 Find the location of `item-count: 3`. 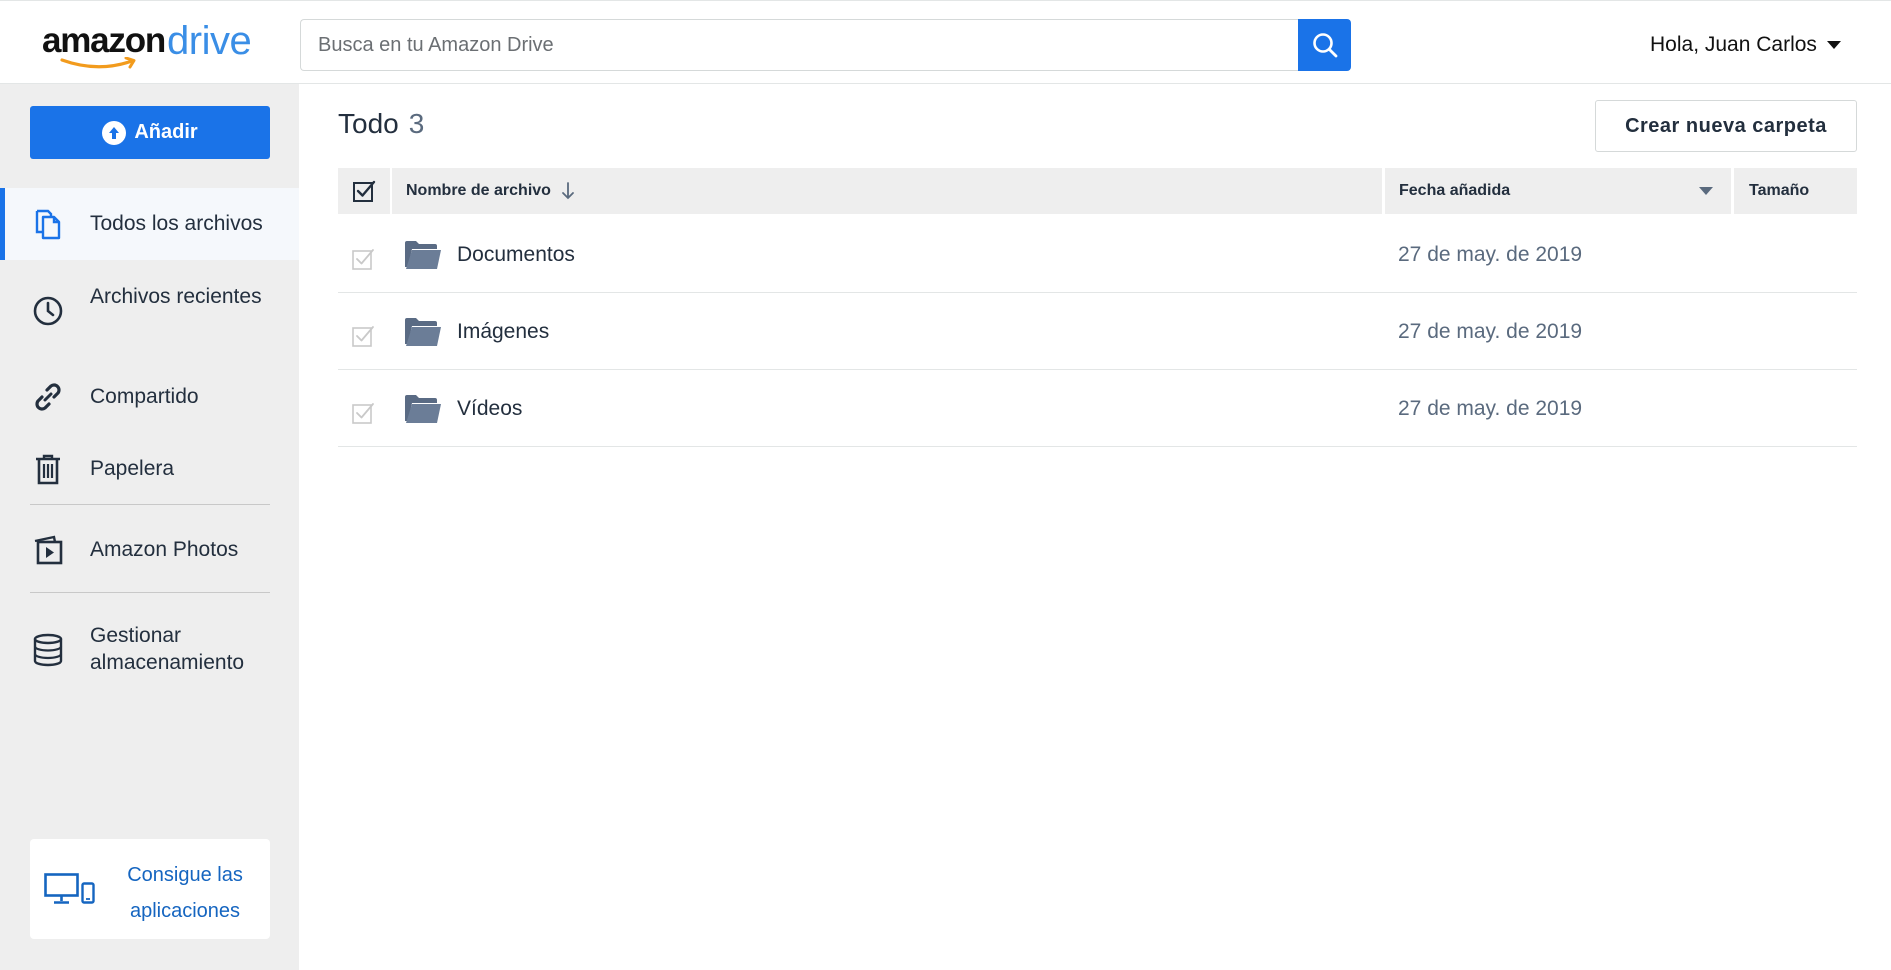

item-count: 3 is located at coordinates (416, 123).